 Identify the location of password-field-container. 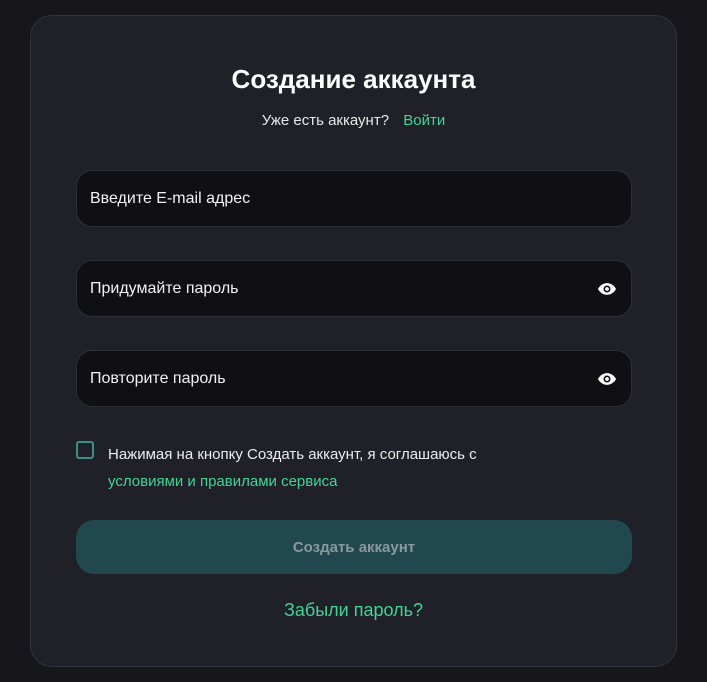
(354, 288).